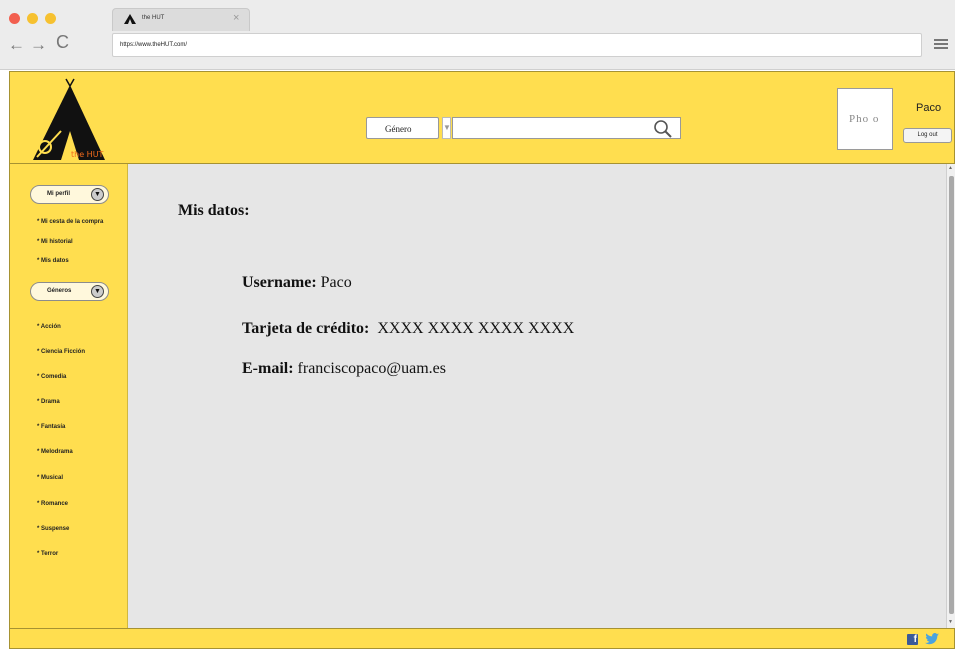 The height and width of the screenshot is (649, 955). Describe the element at coordinates (68, 119) in the screenshot. I see `the-hut-logo: the HUT` at that location.